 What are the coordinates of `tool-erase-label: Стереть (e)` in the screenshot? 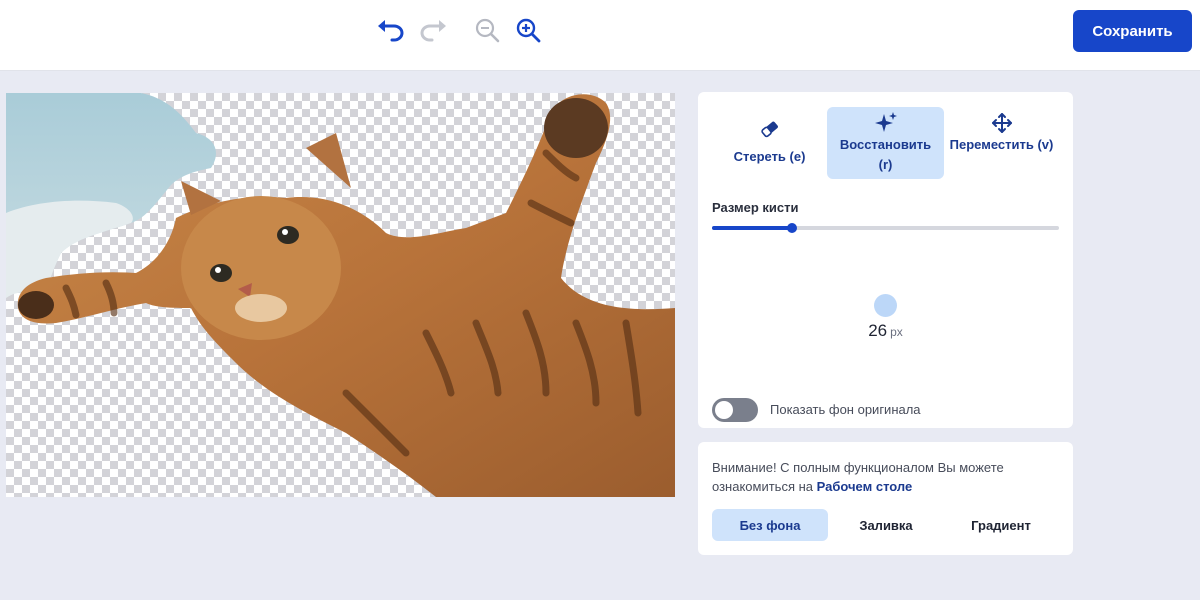 It's located at (769, 156).